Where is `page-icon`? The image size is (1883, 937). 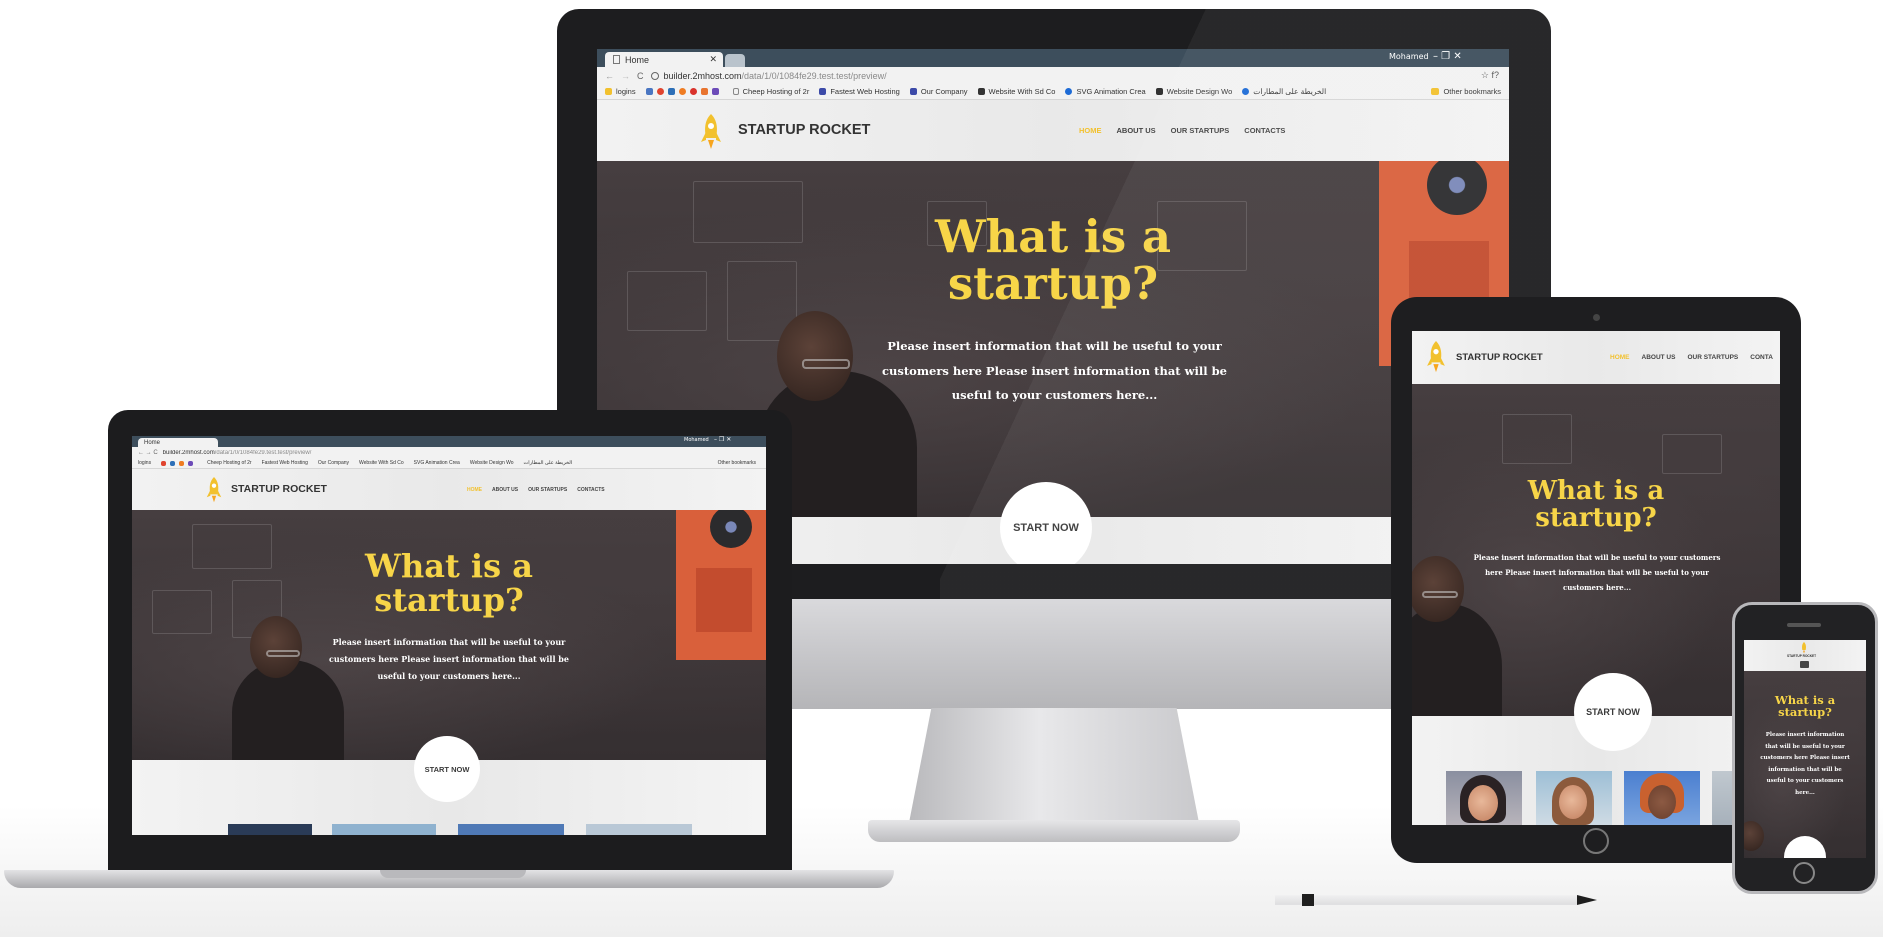
page-icon is located at coordinates (616, 59).